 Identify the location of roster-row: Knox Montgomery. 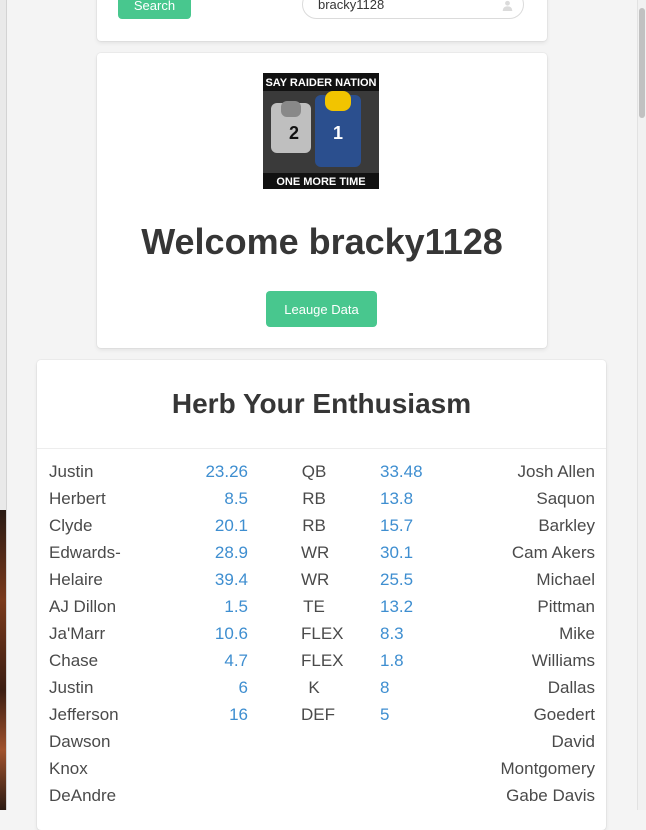
(321, 770).